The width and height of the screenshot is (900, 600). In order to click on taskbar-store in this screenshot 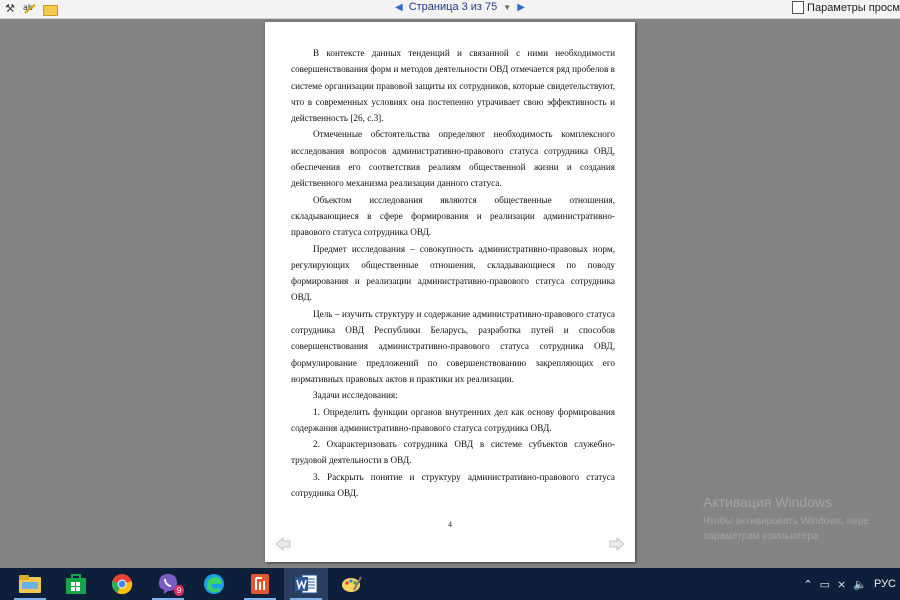, I will do `click(76, 584)`.